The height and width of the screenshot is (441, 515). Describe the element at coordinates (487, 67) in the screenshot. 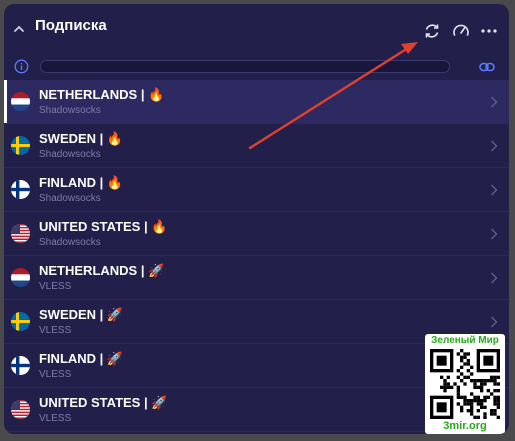

I see `link-icon` at that location.